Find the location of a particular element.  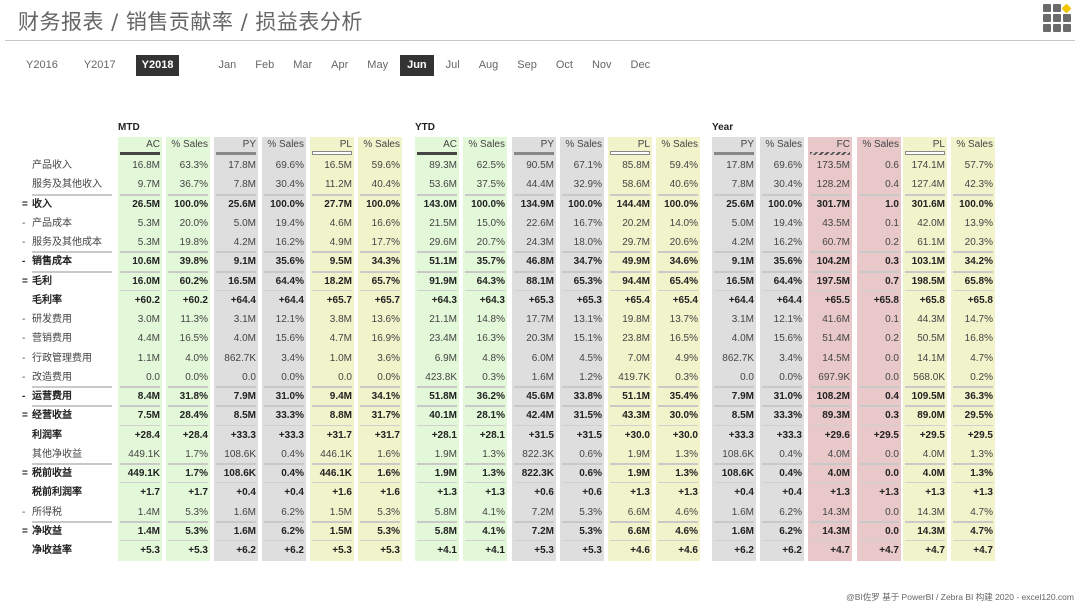

table-cell: 40.6% is located at coordinates (683, 185).